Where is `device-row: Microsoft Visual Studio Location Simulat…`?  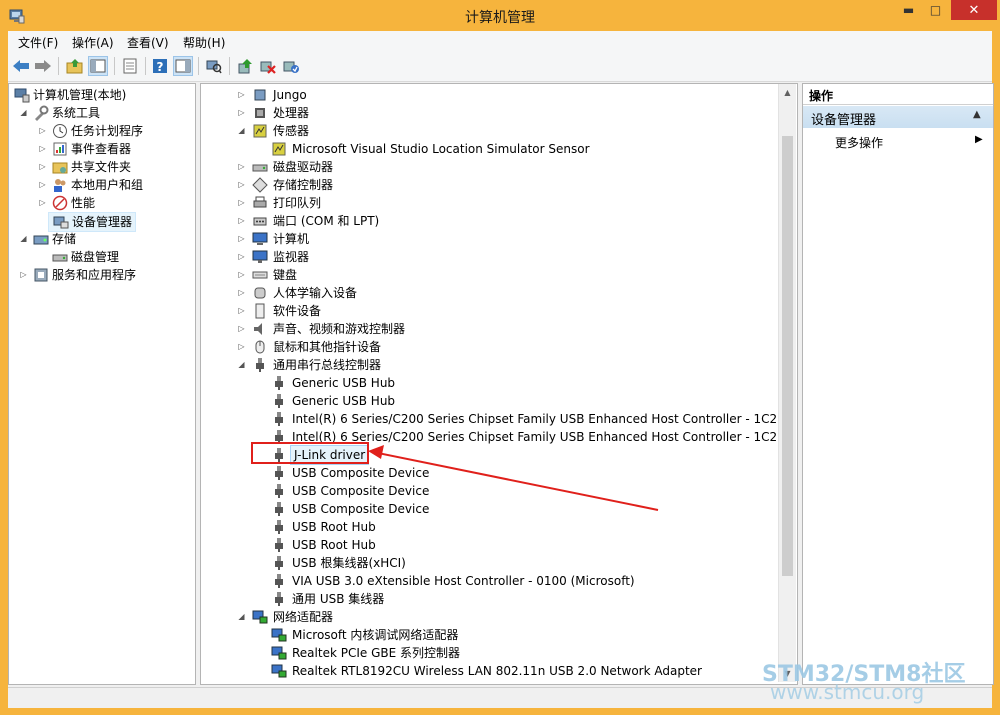
device-row: Microsoft Visual Studio Location Simulat… is located at coordinates (488, 149).